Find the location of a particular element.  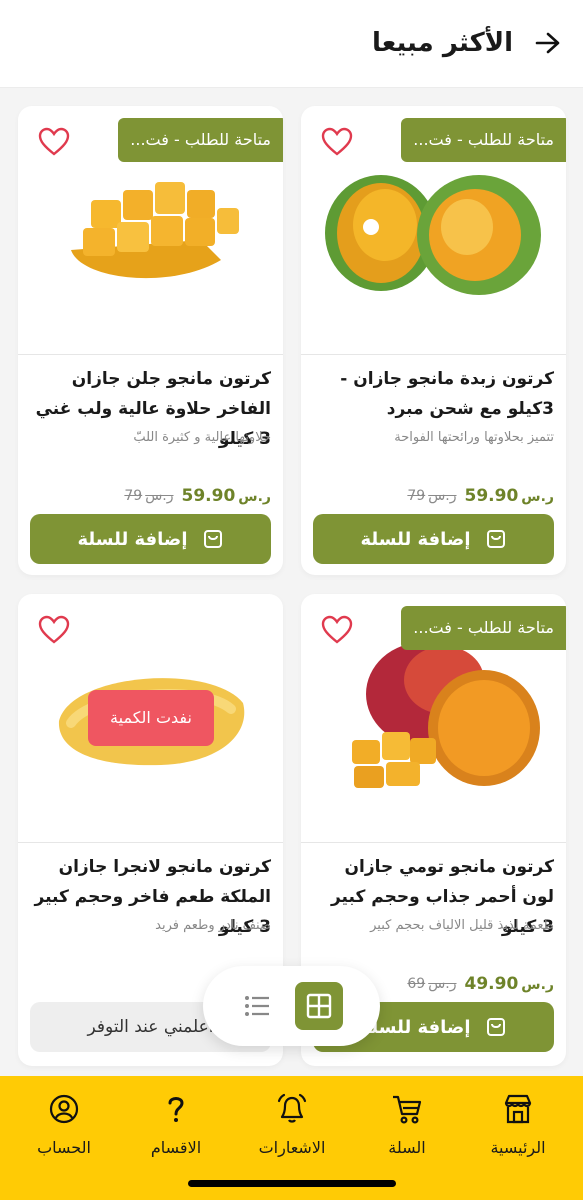

old-price: ر.س69 is located at coordinates (432, 984).